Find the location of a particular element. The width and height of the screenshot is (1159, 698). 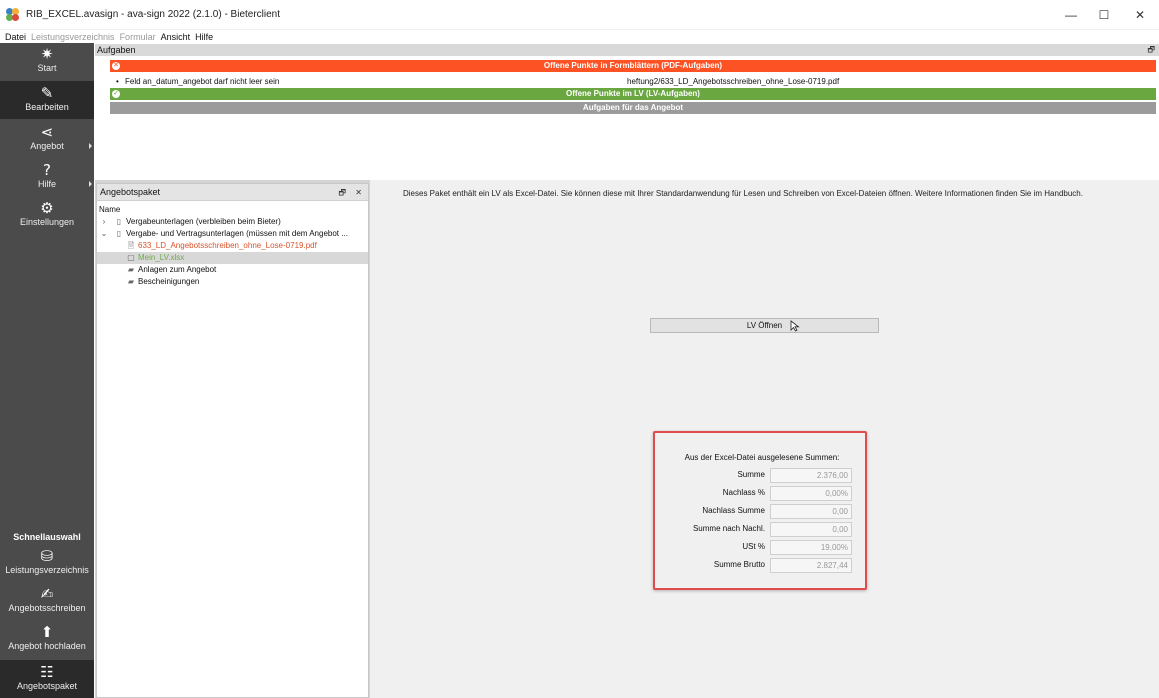

quick-angebotspaket: ☷ Angebotspaket is located at coordinates (47, 679).